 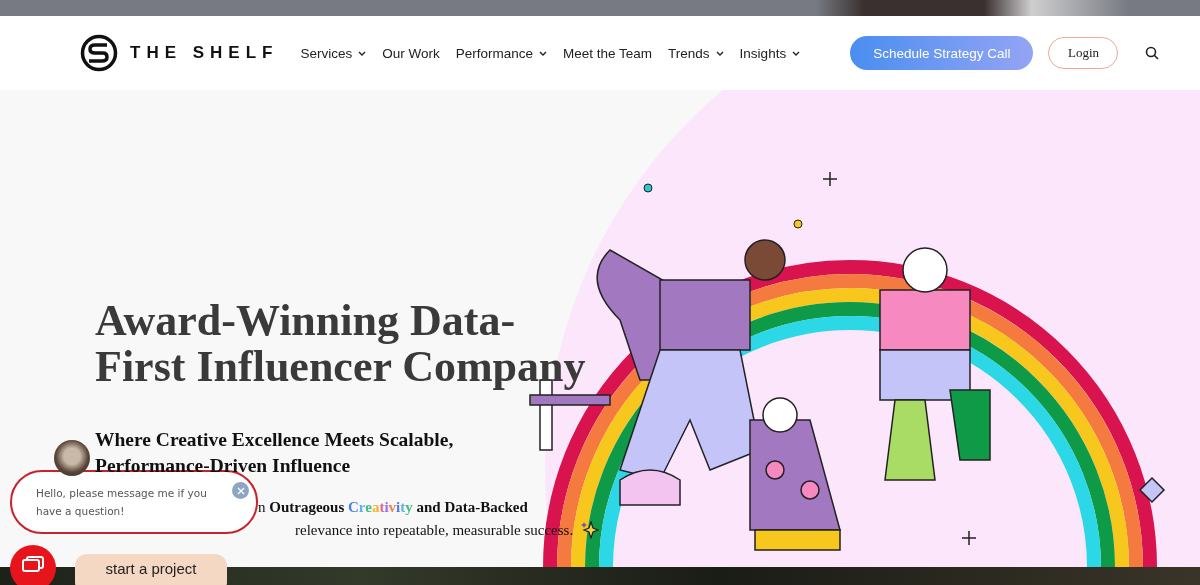 What do you see at coordinates (99, 53) in the screenshot?
I see `logo-icon` at bounding box center [99, 53].